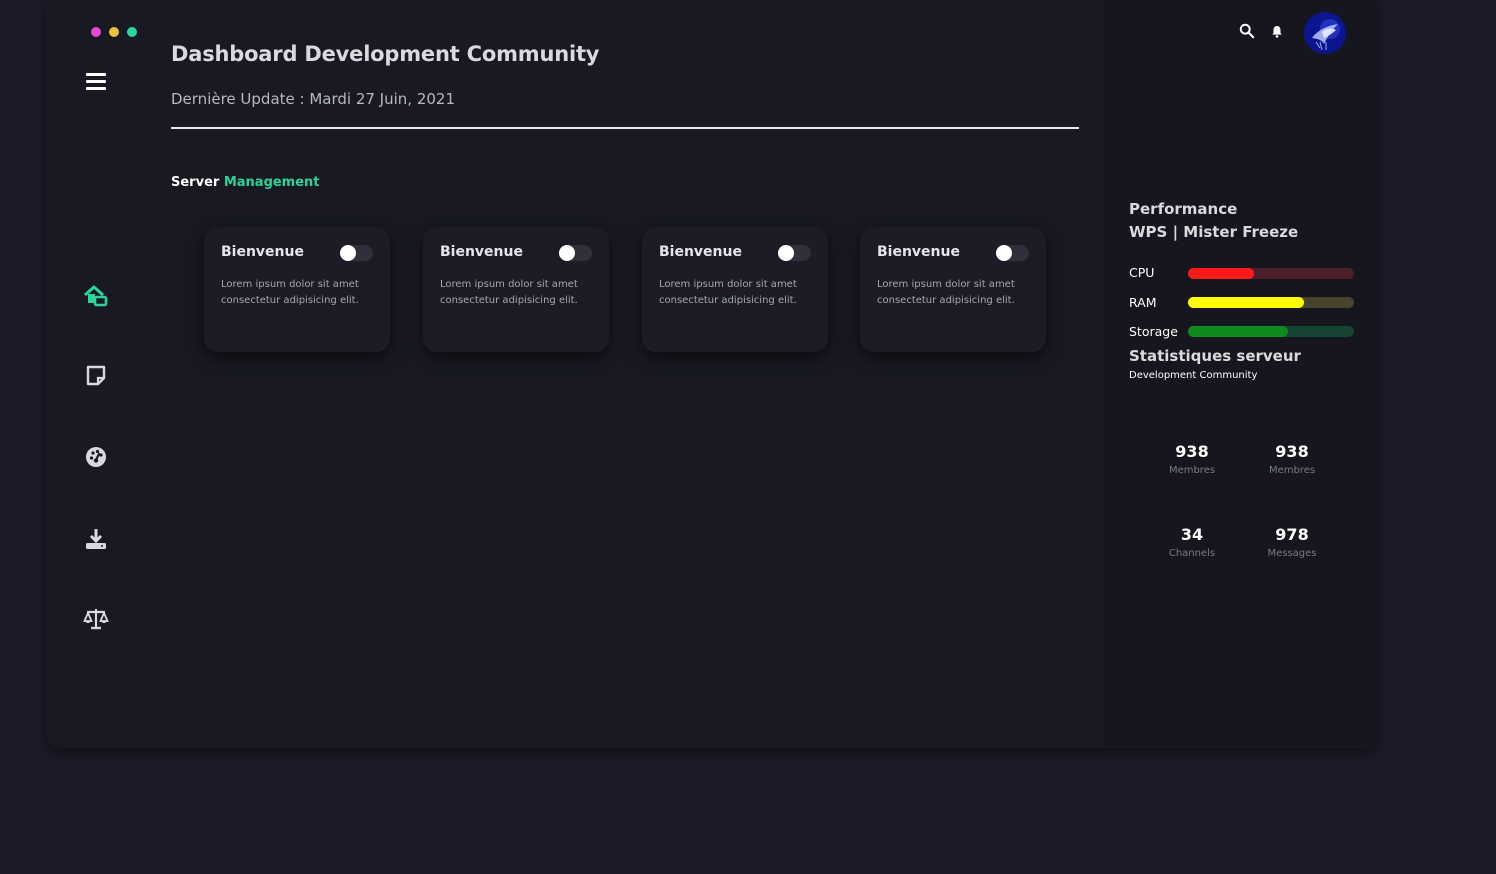 The width and height of the screenshot is (1496, 874). I want to click on home-icon, so click(96, 296).